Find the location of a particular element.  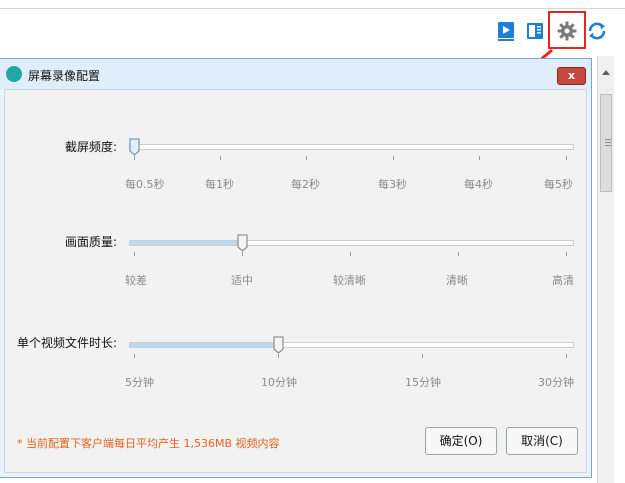

tick-label: 高清 is located at coordinates (563, 280).